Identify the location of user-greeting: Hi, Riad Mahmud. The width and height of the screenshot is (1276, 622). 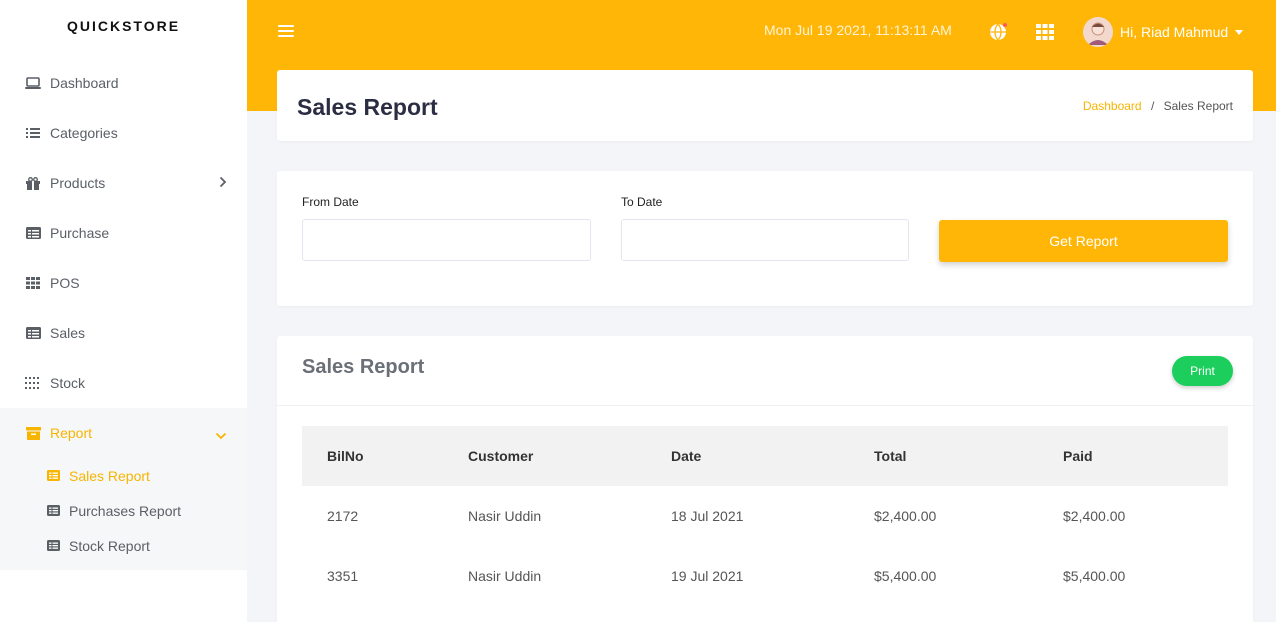
(1174, 32).